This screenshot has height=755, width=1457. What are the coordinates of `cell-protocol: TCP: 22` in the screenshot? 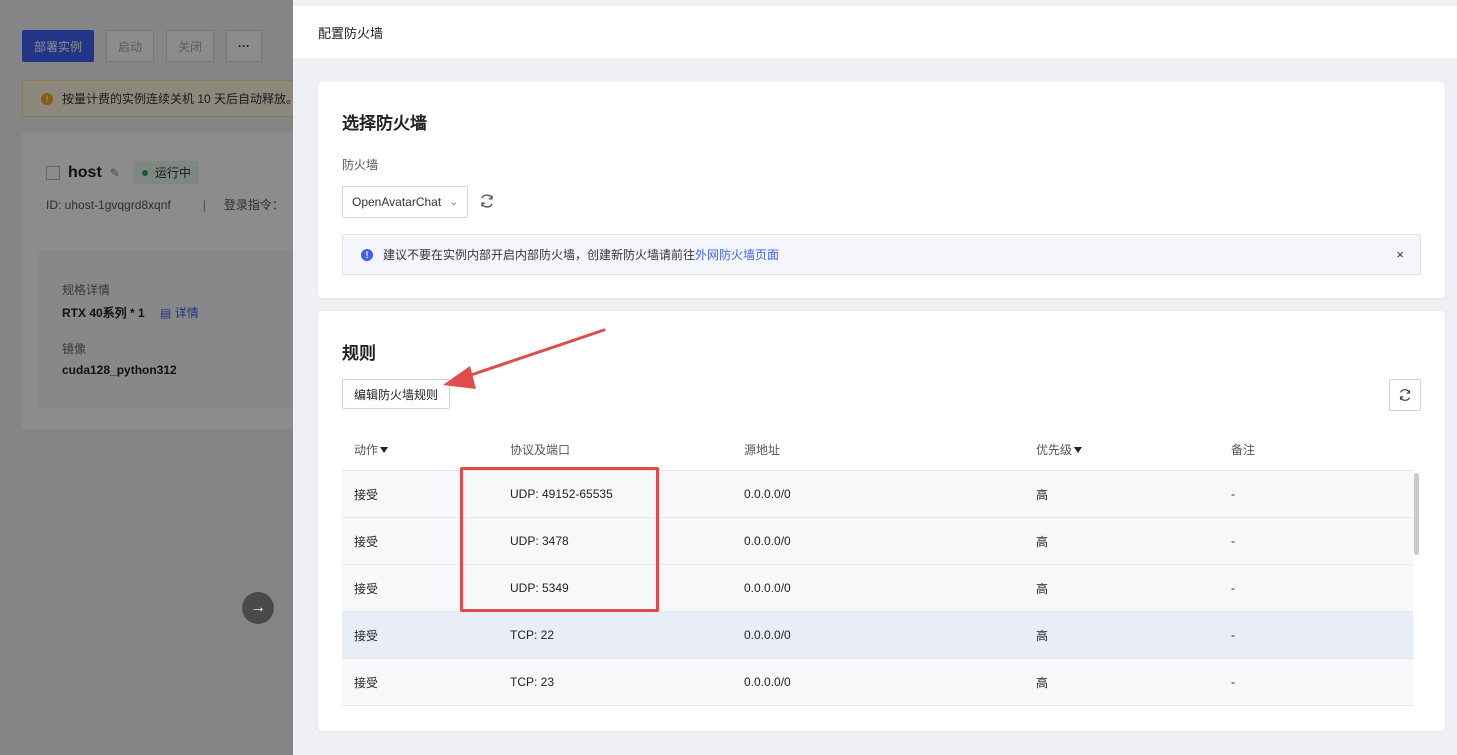 It's located at (532, 635).